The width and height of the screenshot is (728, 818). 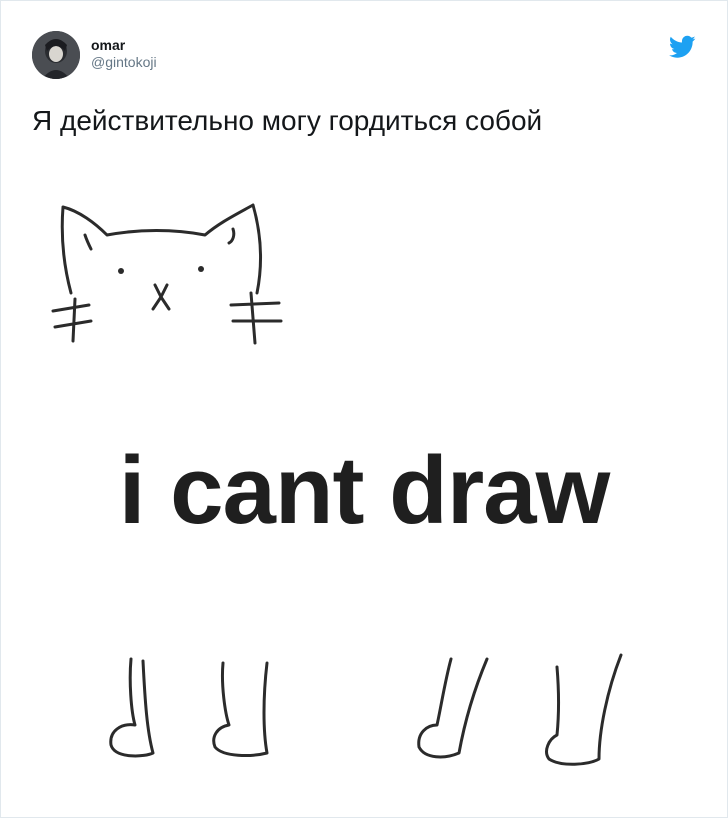 What do you see at coordinates (366, 709) in the screenshot?
I see `cat-legs-drawing` at bounding box center [366, 709].